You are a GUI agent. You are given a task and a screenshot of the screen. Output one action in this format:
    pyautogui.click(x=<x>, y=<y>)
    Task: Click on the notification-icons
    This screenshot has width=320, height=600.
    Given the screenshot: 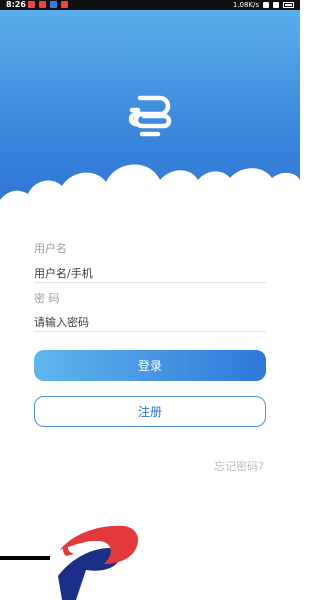 What is the action you would take?
    pyautogui.click(x=48, y=4)
    